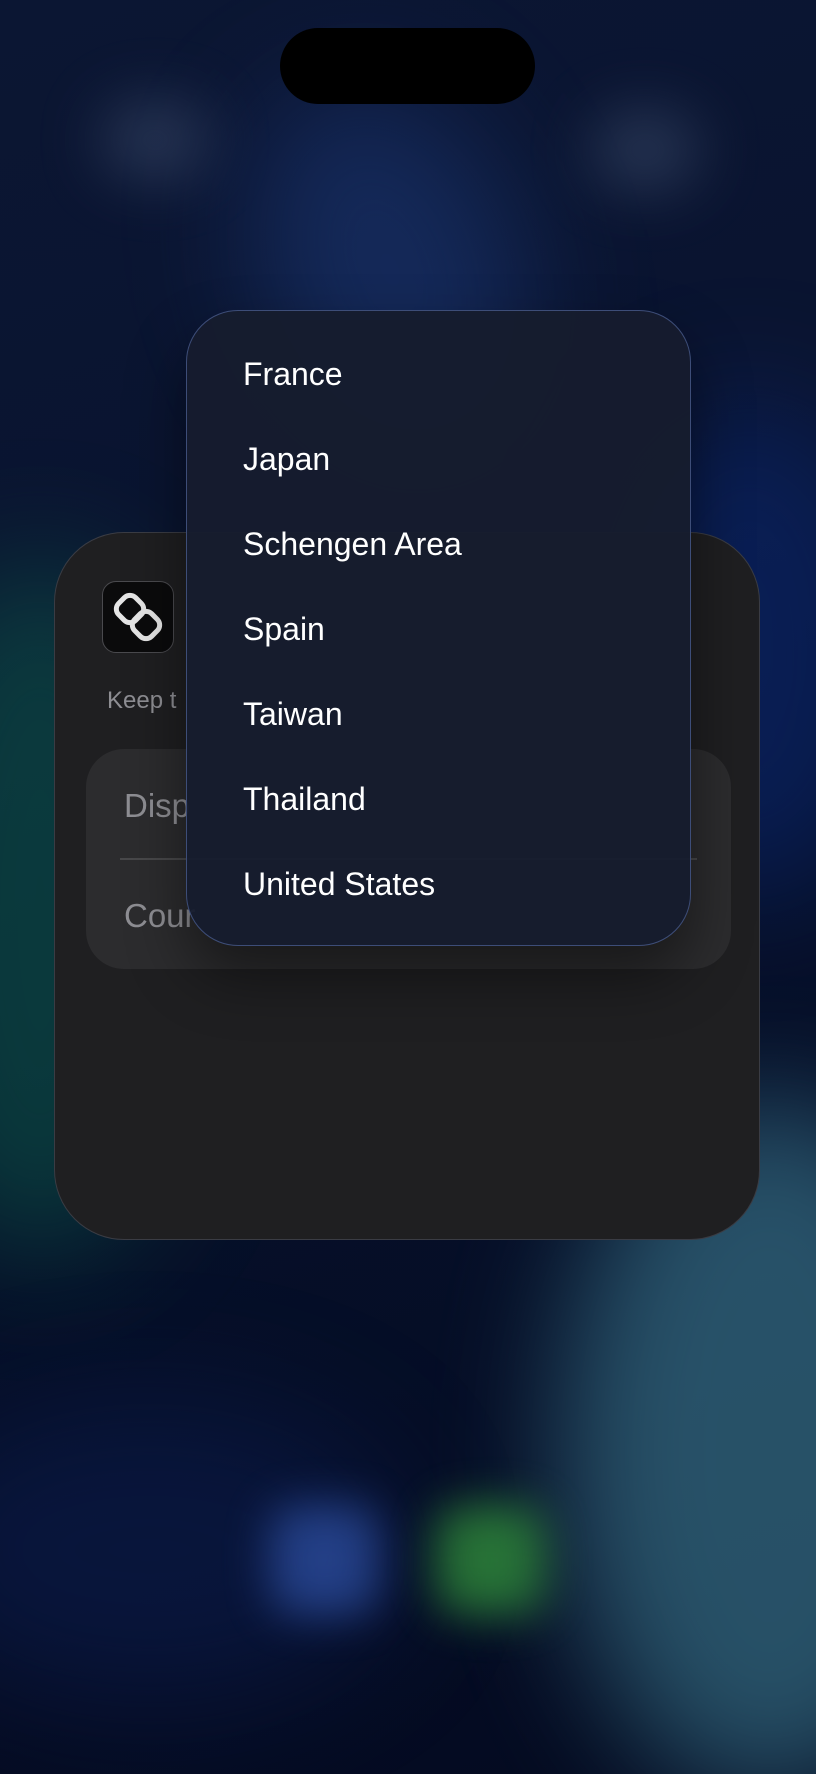 This screenshot has width=816, height=1774. I want to click on menu-item-taiwan: Taiwan, so click(293, 714).